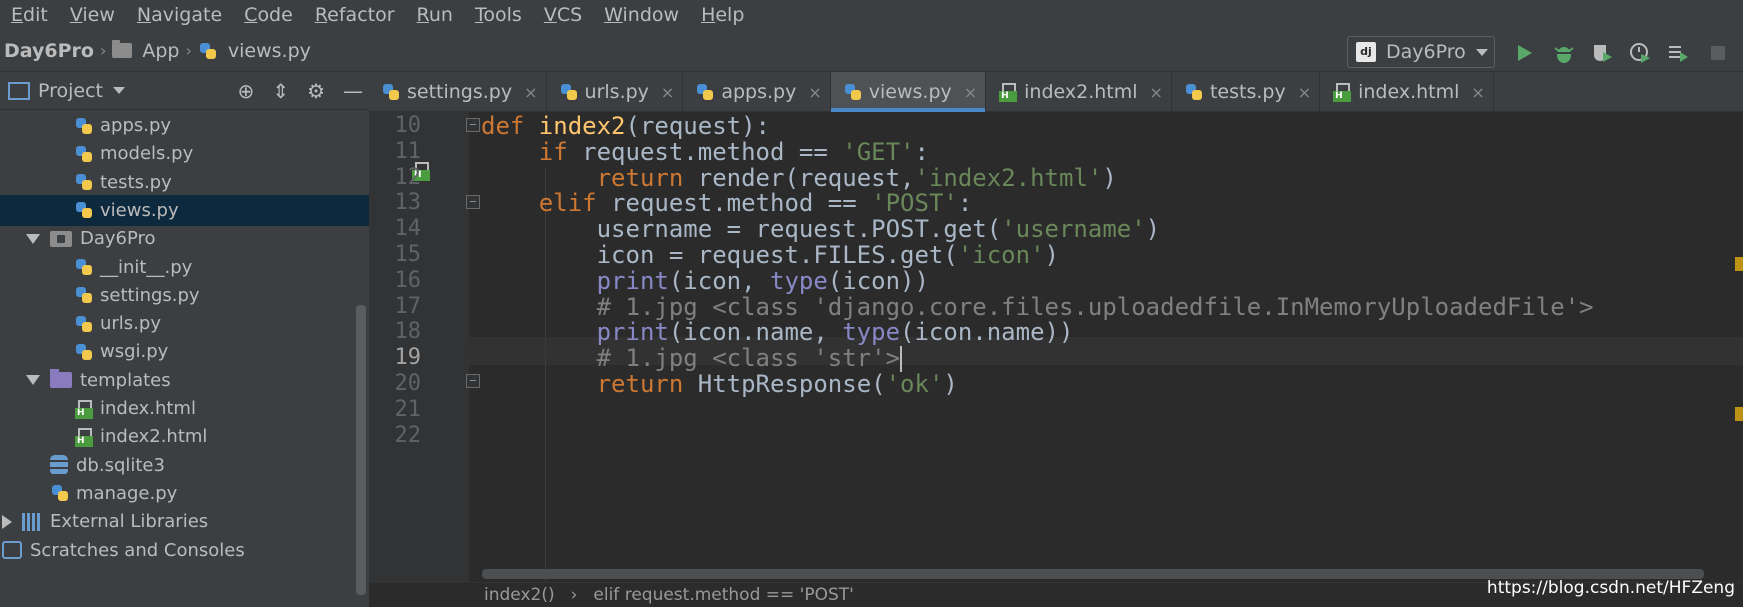 The width and height of the screenshot is (1743, 607). What do you see at coordinates (7, 521) in the screenshot?
I see `collapse-arrow-icon` at bounding box center [7, 521].